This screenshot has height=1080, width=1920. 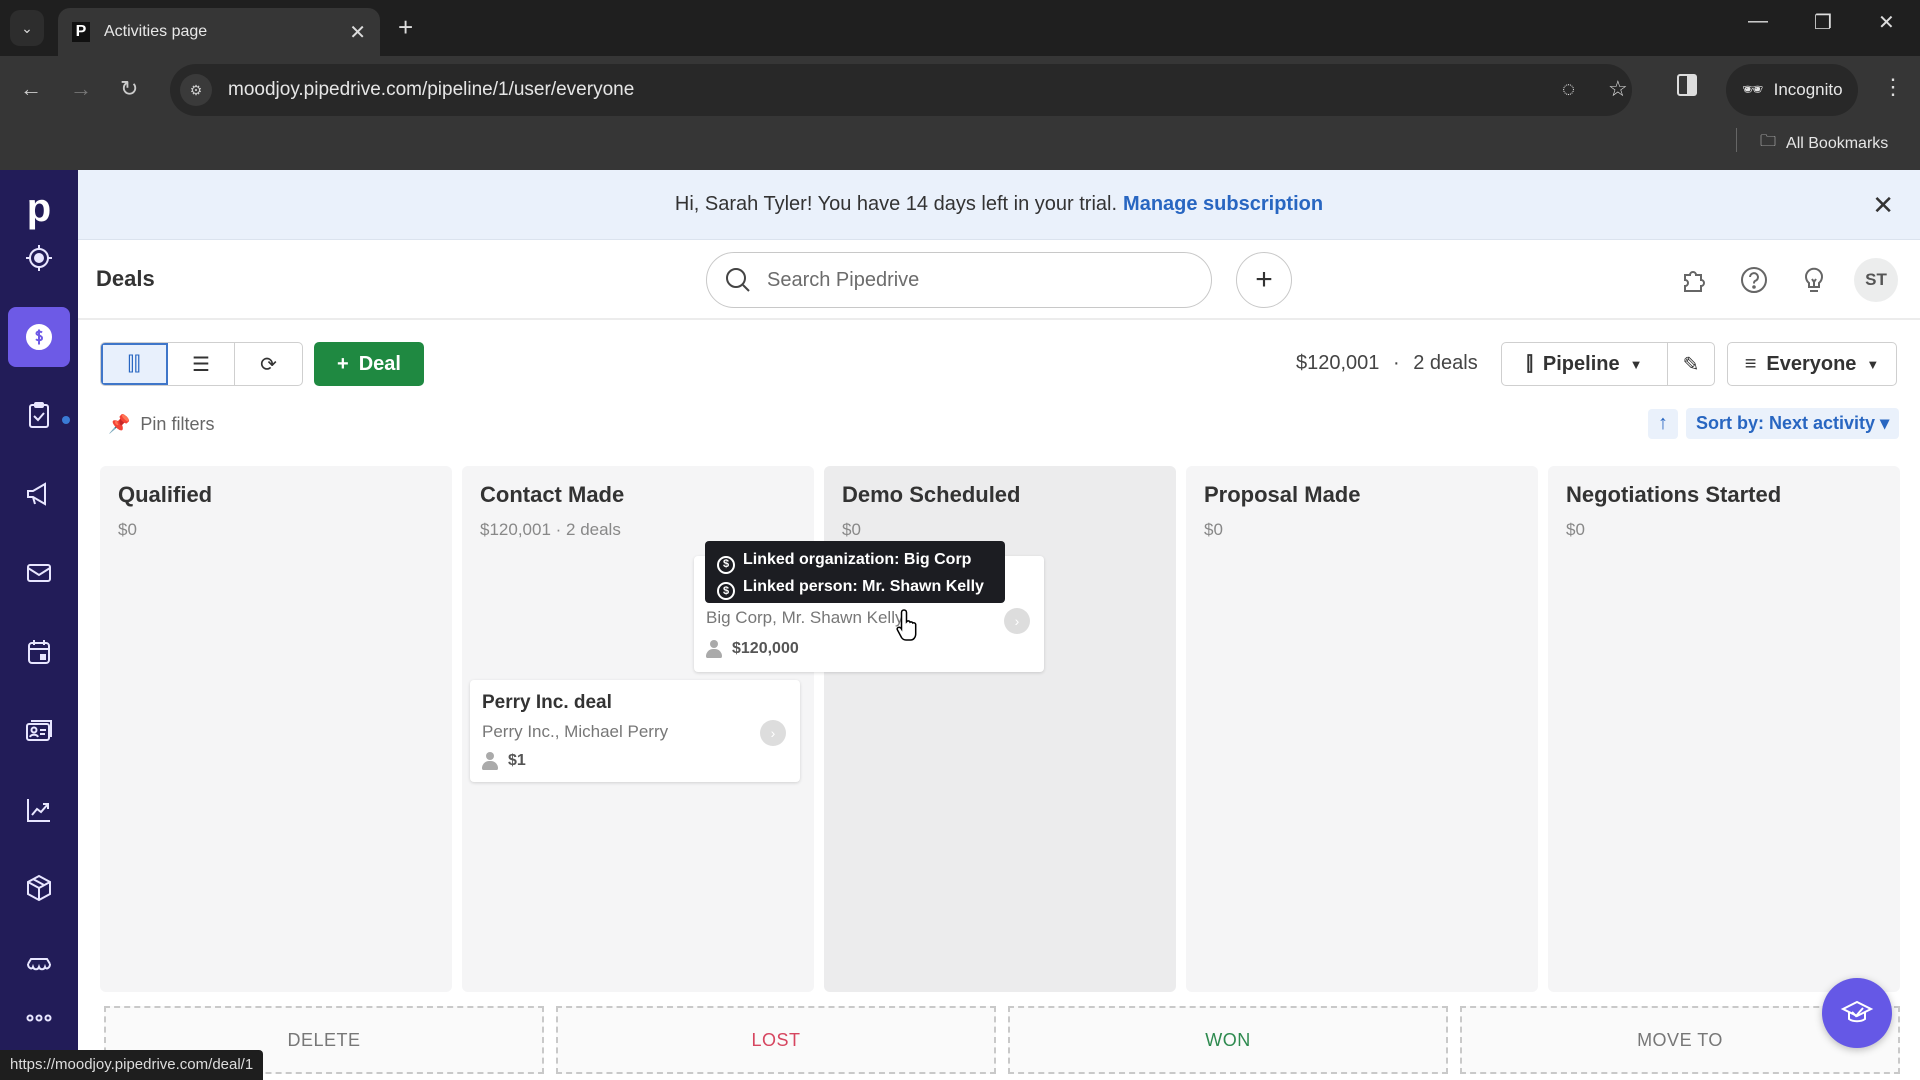 I want to click on user-avatar: ST, so click(x=1876, y=280).